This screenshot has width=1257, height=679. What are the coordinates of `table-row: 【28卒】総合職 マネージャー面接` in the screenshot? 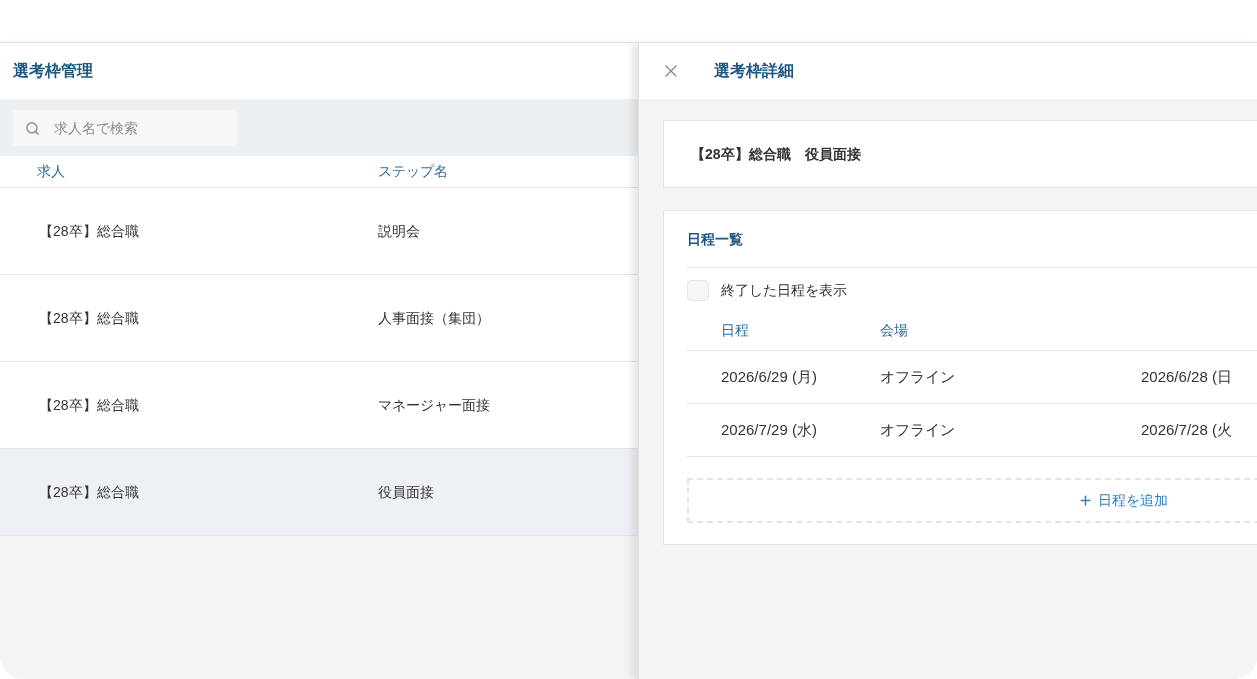 It's located at (319, 405).